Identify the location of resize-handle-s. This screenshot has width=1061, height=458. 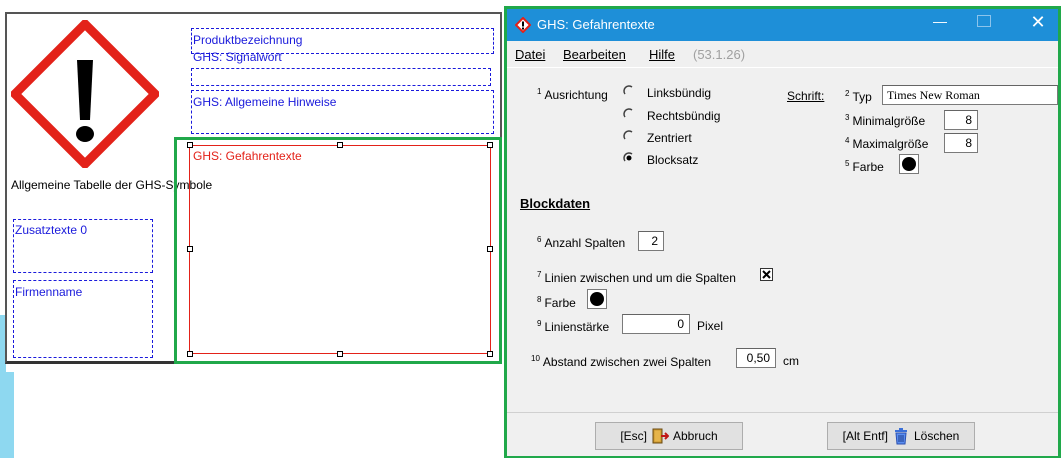
(340, 354).